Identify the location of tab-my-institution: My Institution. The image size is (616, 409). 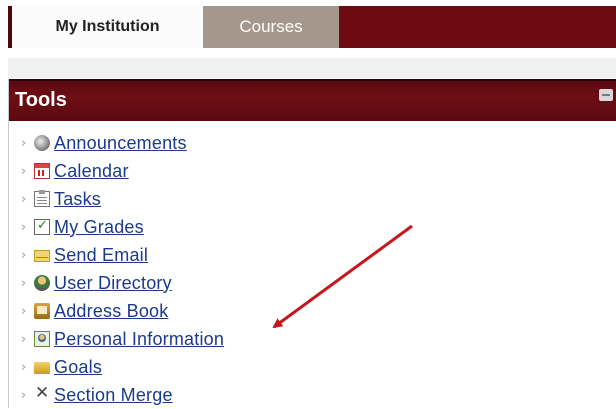
(107, 27).